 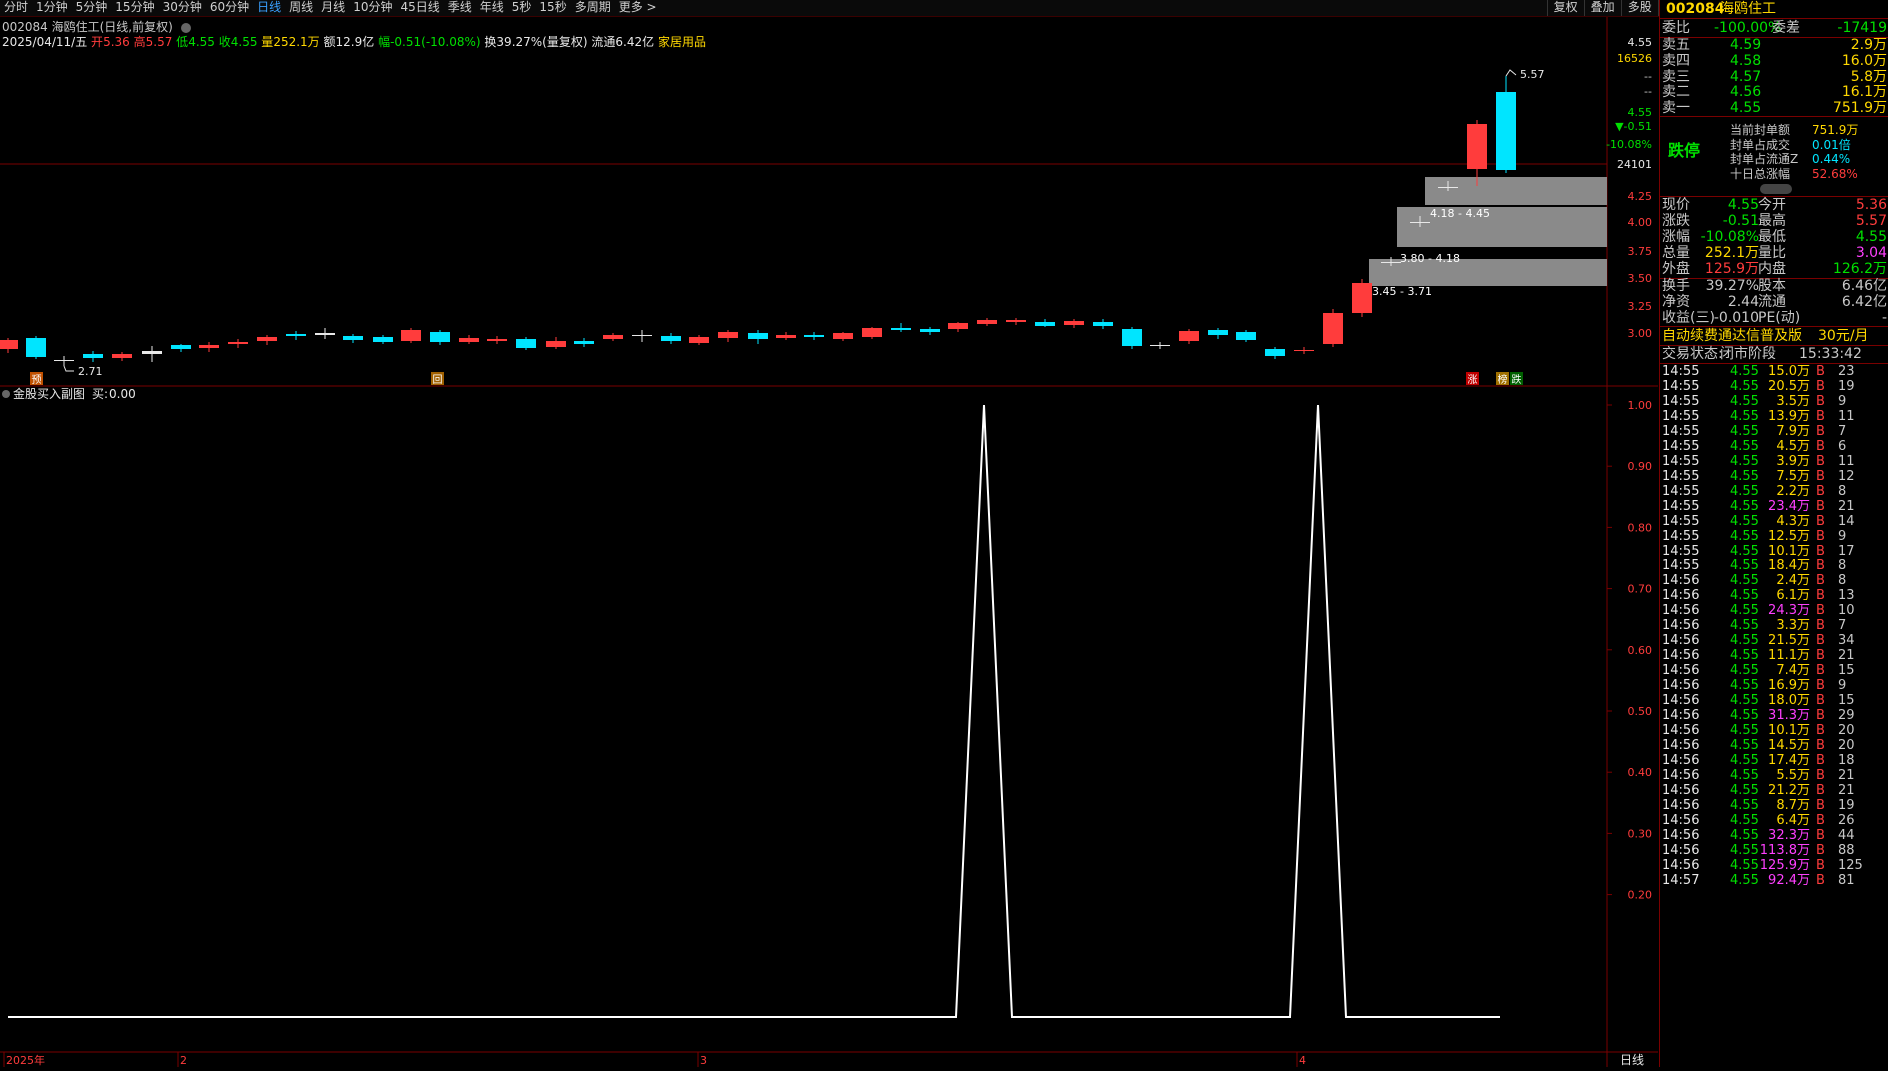 I want to click on period-tab-13: 5秒, so click(x=522, y=8).